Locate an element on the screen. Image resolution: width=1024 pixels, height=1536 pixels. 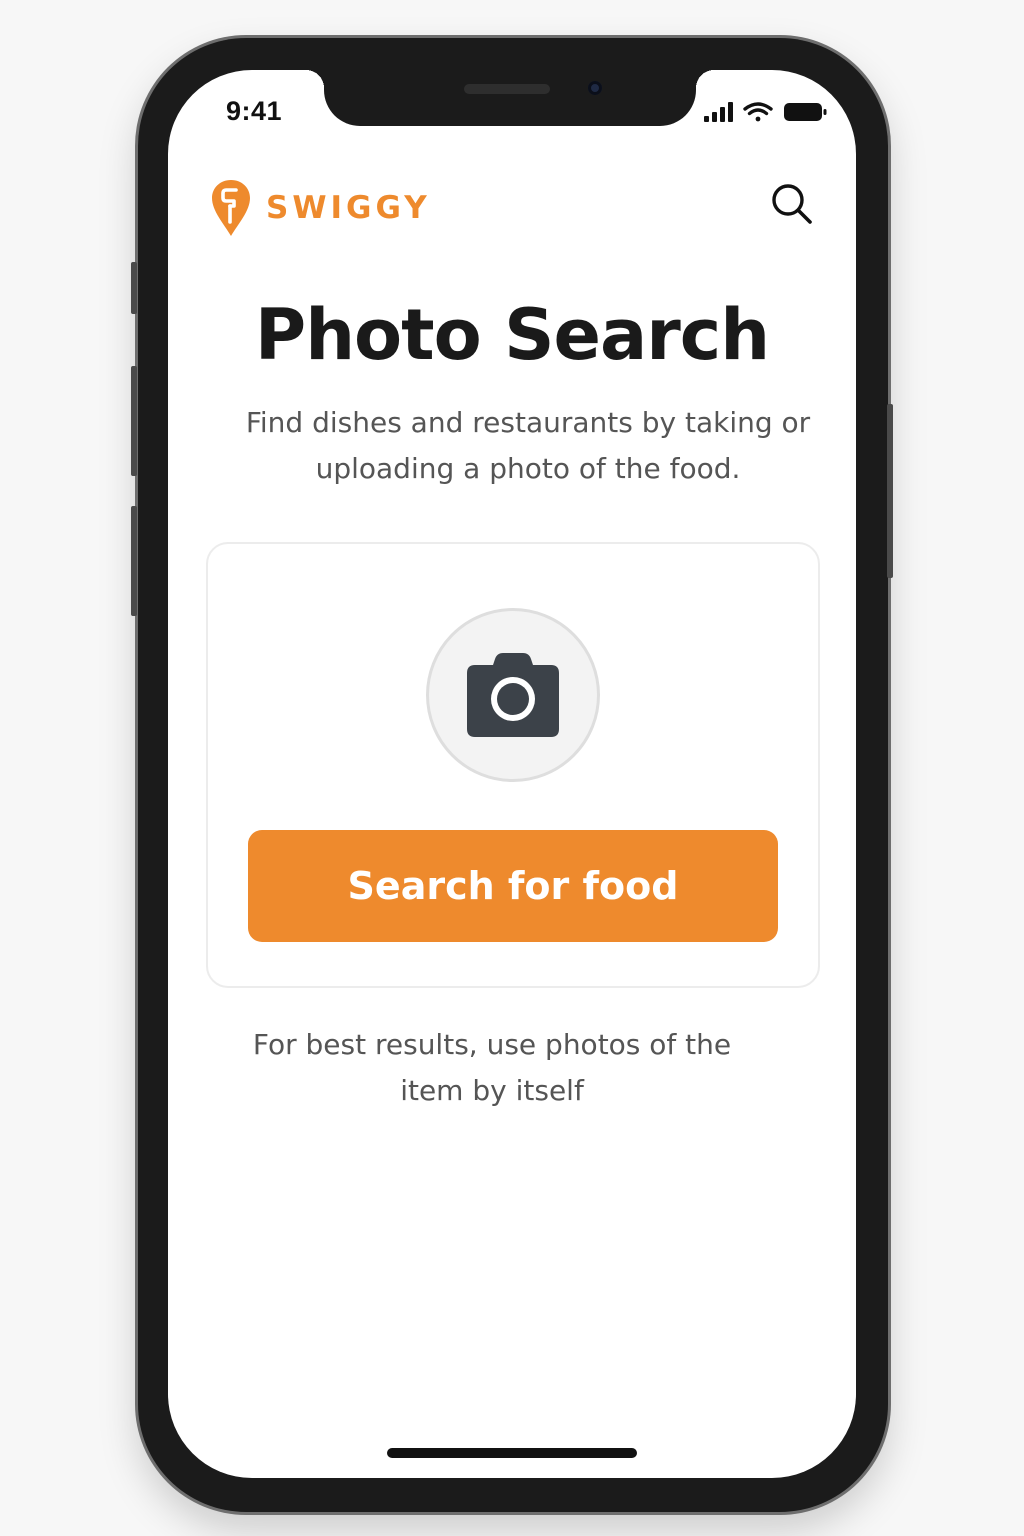
app-header: SWIGGY is located at coordinates (512, 210).